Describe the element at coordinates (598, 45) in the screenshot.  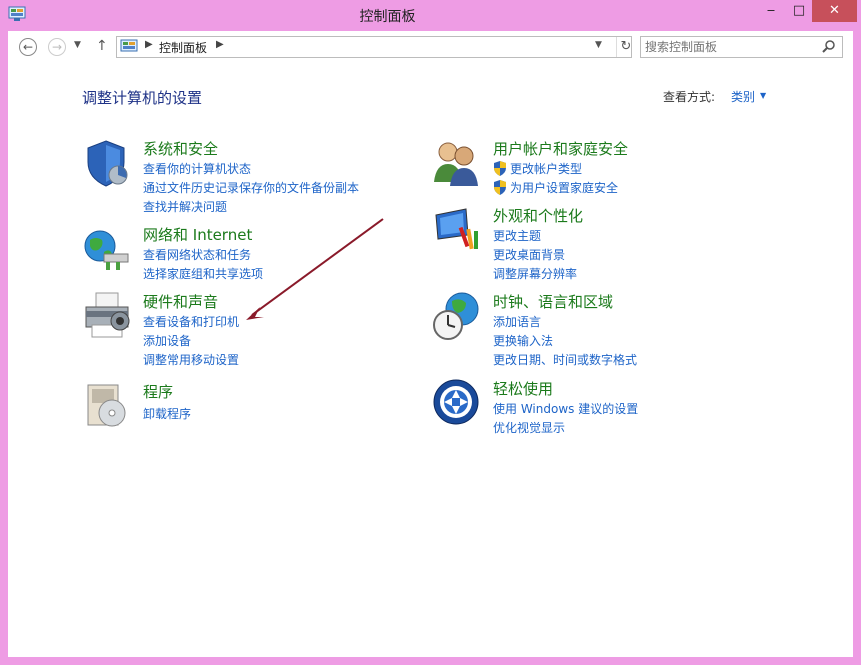
I see `address-dropdown-icon: ▼` at that location.